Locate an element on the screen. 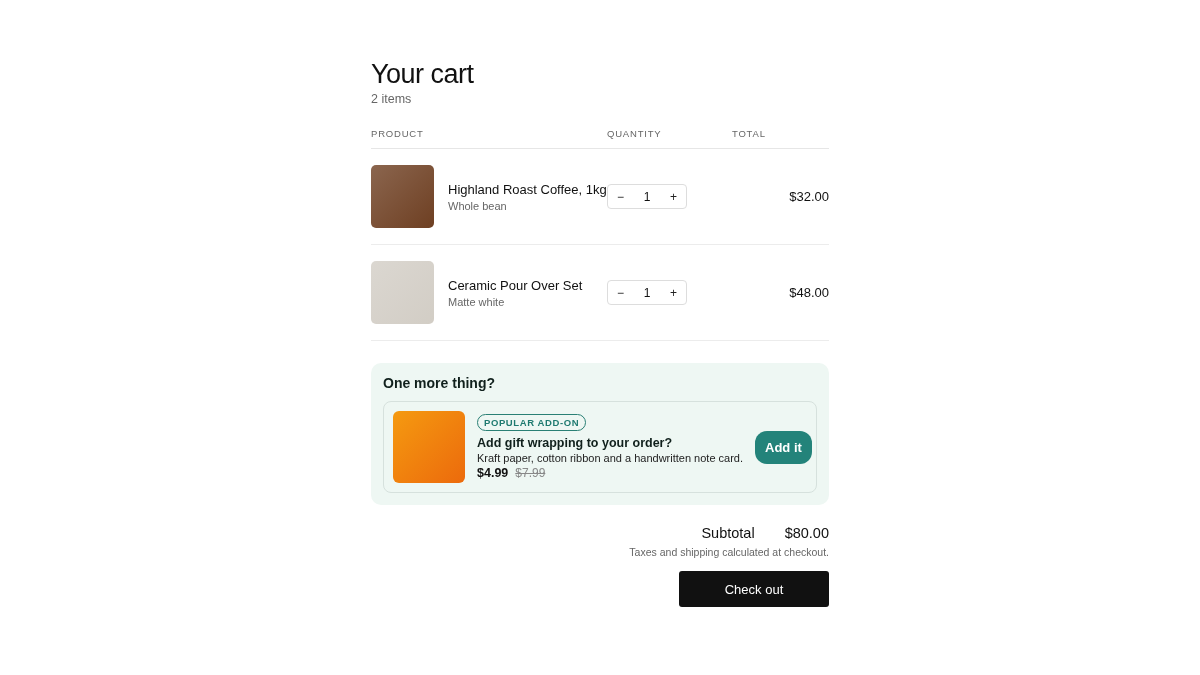 This screenshot has height=675, width=1200. add-button: Add it is located at coordinates (783, 447).